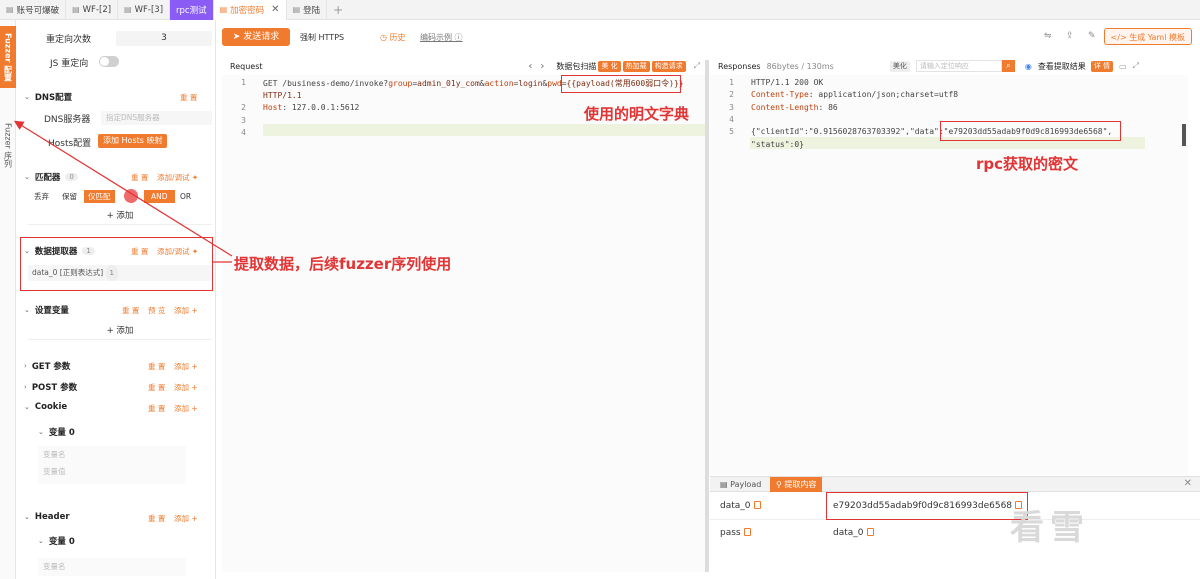 The width and height of the screenshot is (1200, 579). Describe the element at coordinates (1008, 66) in the screenshot. I see `search-icon: ⌕` at that location.